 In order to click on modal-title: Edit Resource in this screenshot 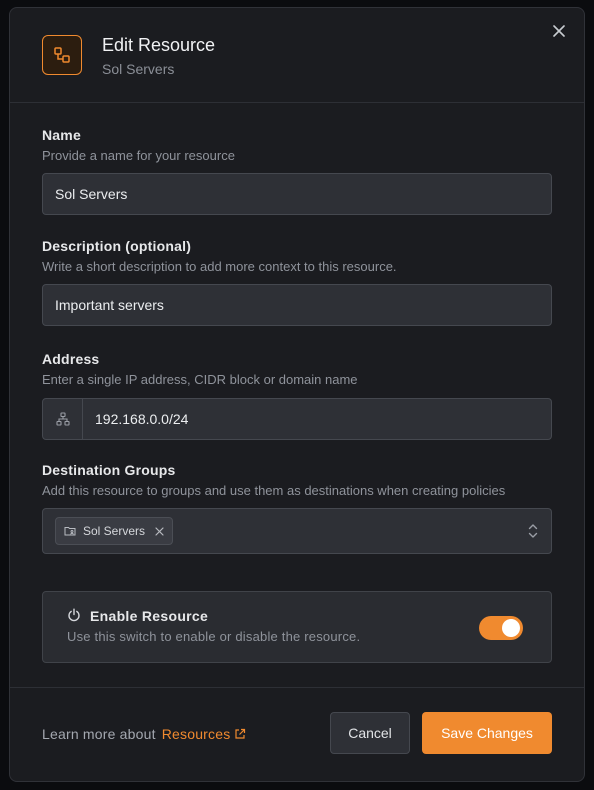, I will do `click(159, 45)`.